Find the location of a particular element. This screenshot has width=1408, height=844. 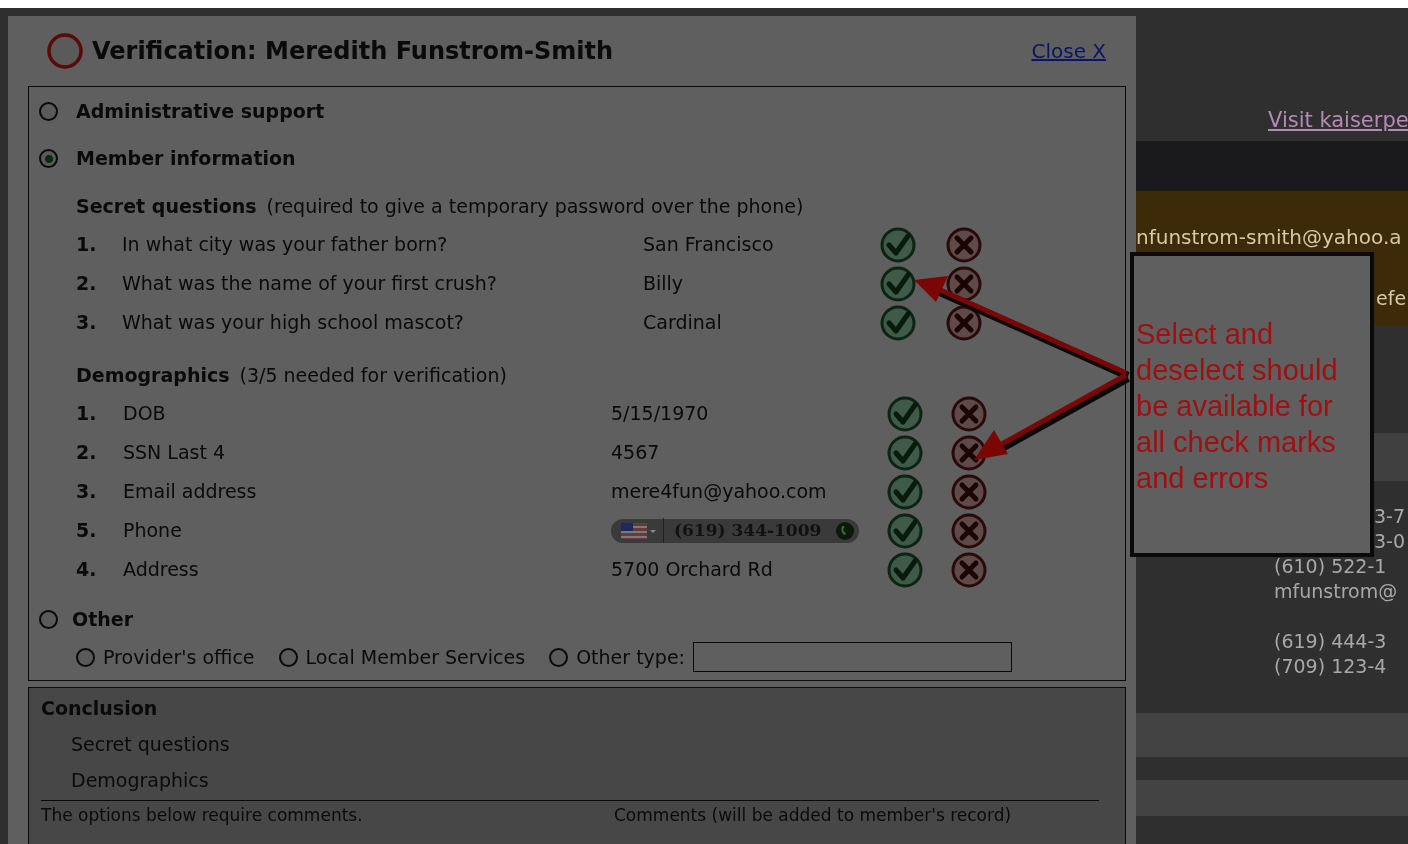

annotation-text: Select and deselect should be available for all check marks and errors is located at coordinates (1237, 406).